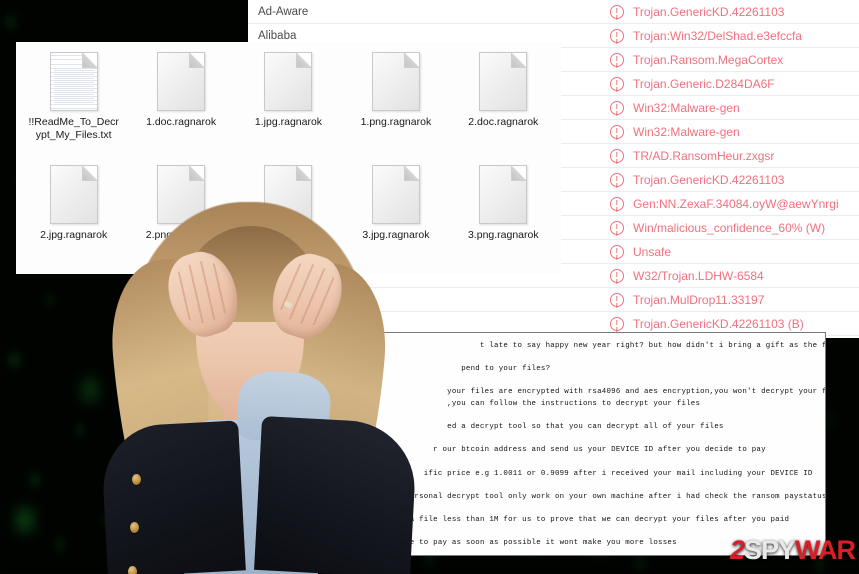 The image size is (859, 574). Describe the element at coordinates (769, 550) in the screenshot. I see `watermark-part-spy: SPY` at that location.